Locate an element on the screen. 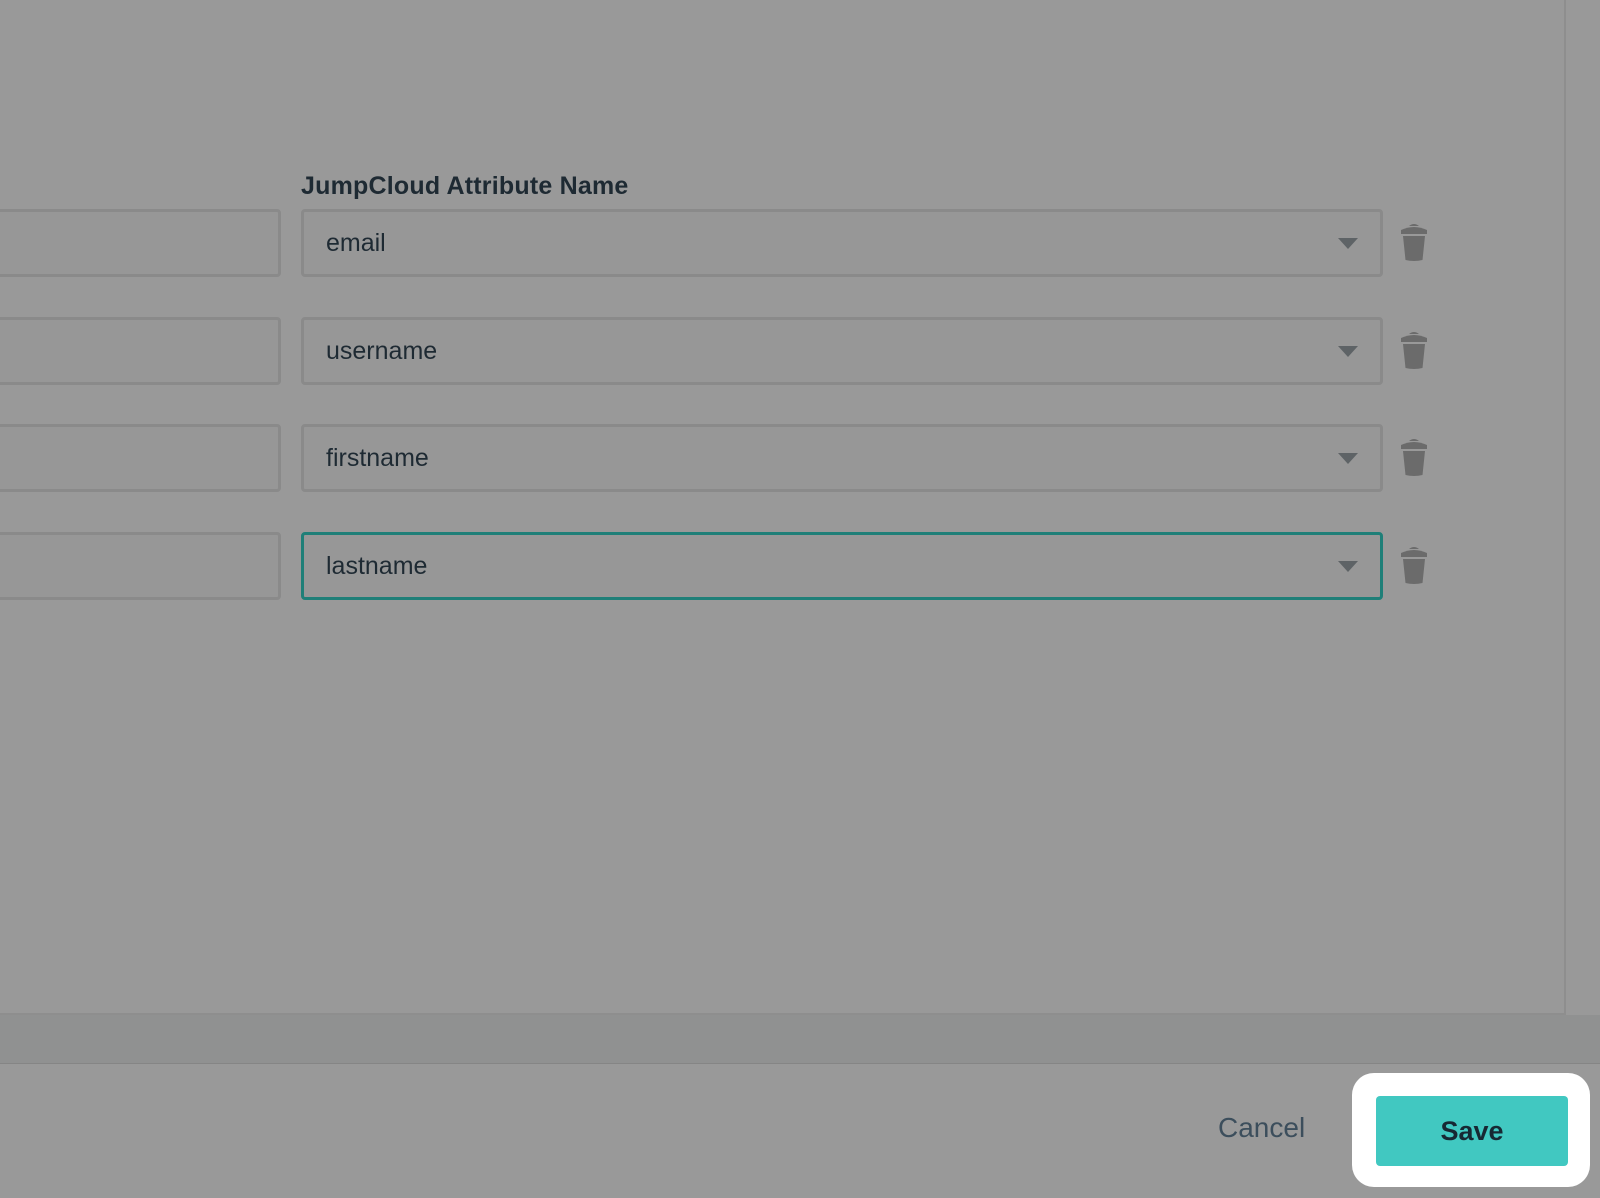 This screenshot has height=1198, width=1600. mapping-row: firstname is located at coordinates (725, 458).